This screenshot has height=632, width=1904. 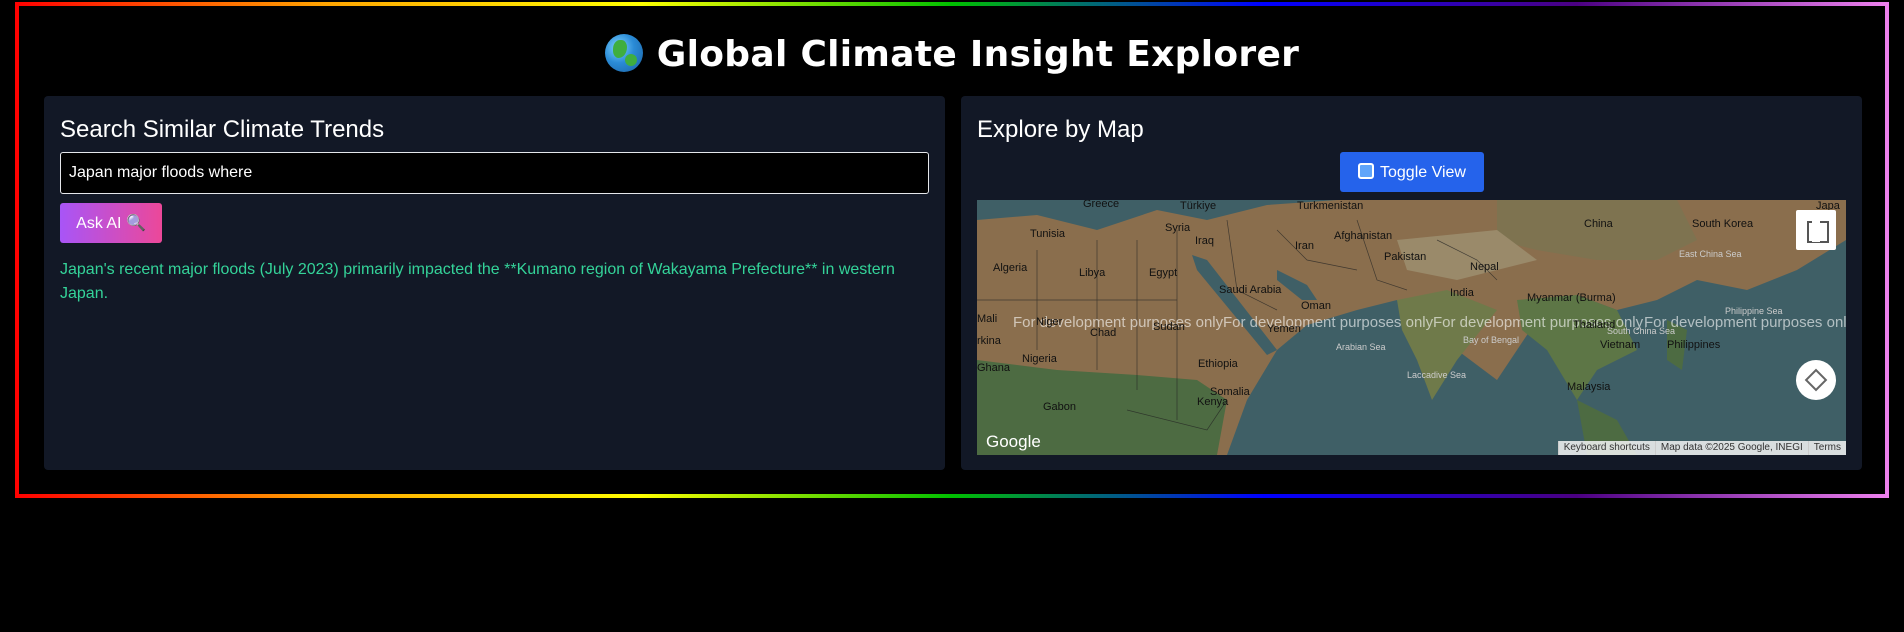 What do you see at coordinates (1092, 273) in the screenshot?
I see `map-place-label: Libya` at bounding box center [1092, 273].